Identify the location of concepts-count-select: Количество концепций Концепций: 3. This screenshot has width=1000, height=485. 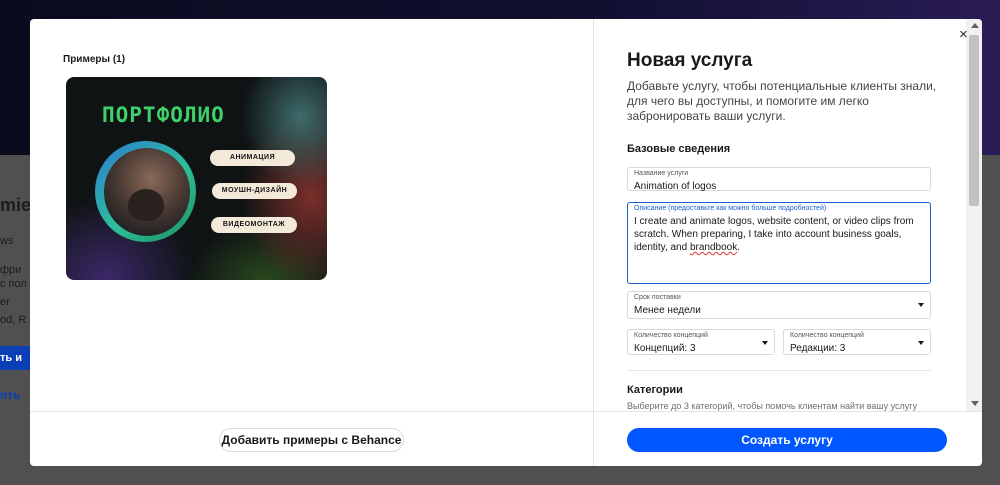
(701, 342).